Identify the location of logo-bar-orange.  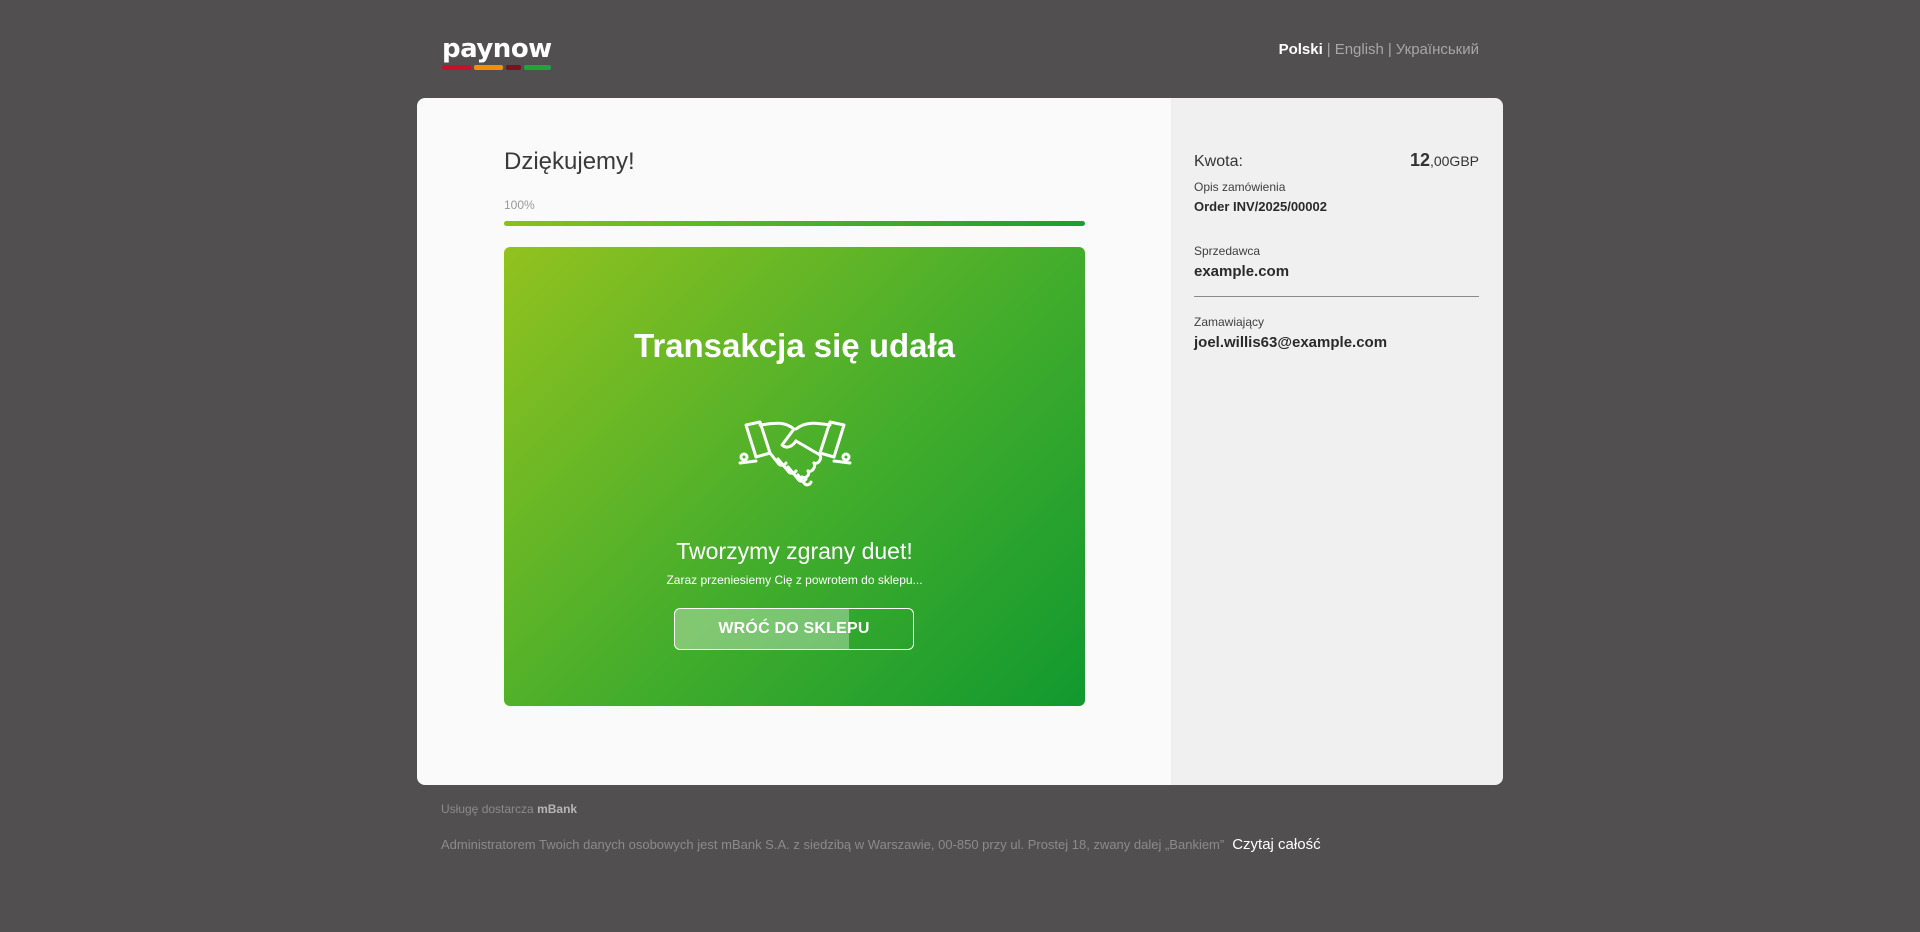
(488, 67).